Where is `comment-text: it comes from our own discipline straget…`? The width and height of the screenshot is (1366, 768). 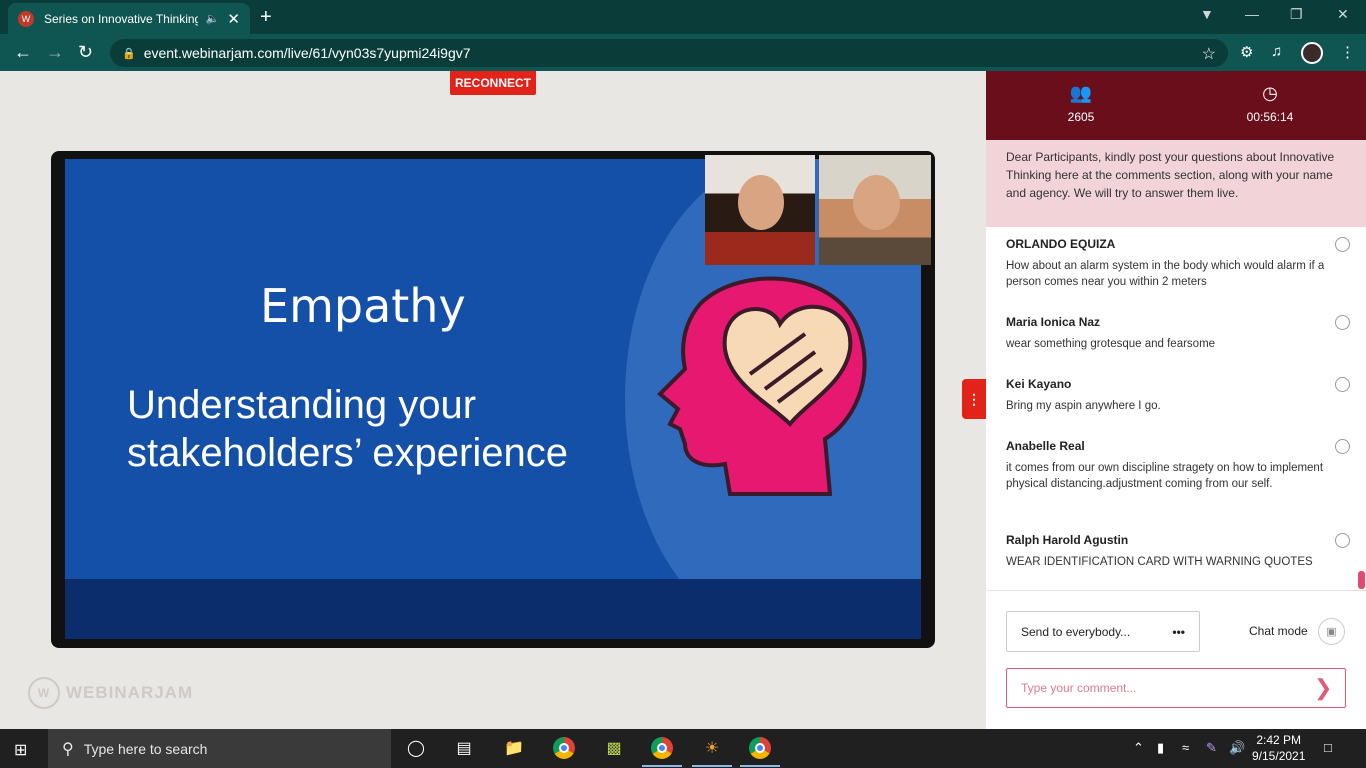 comment-text: it comes from our own discipline straget… is located at coordinates (1165, 476).